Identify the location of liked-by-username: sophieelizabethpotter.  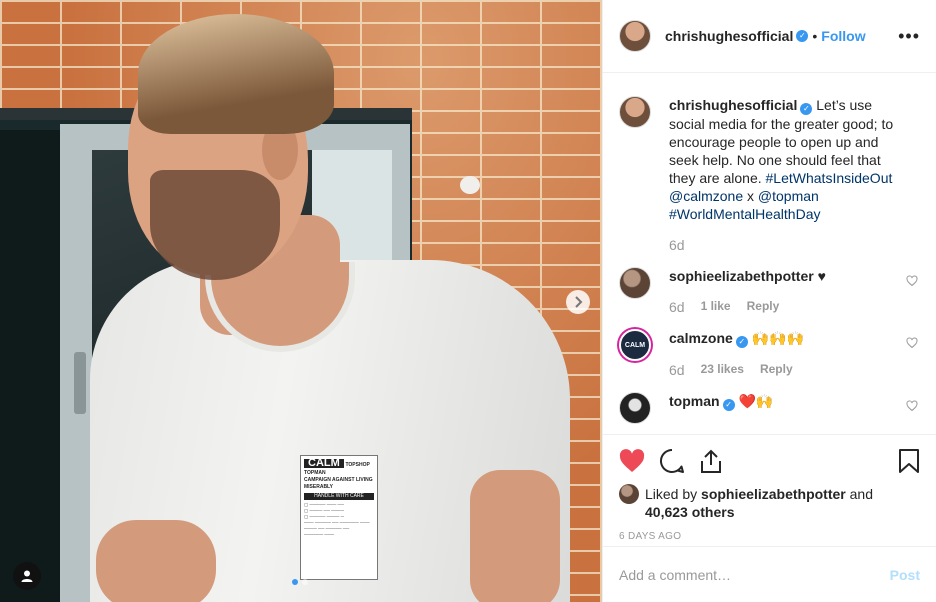
(773, 494).